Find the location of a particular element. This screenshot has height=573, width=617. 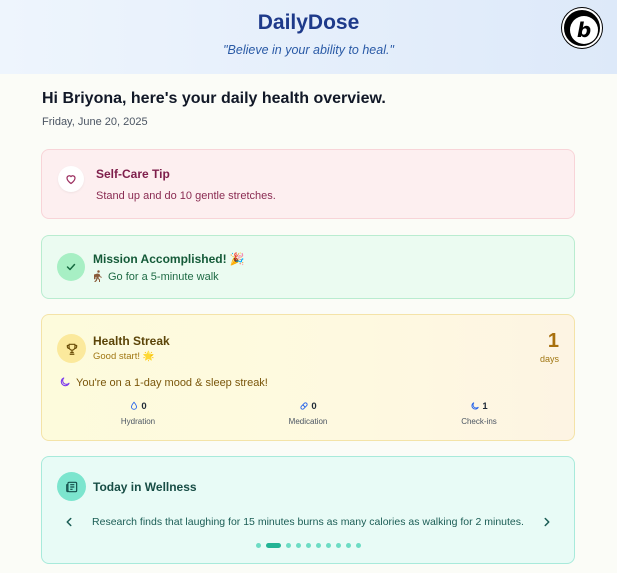

b-logo-icon: b is located at coordinates (584, 30).